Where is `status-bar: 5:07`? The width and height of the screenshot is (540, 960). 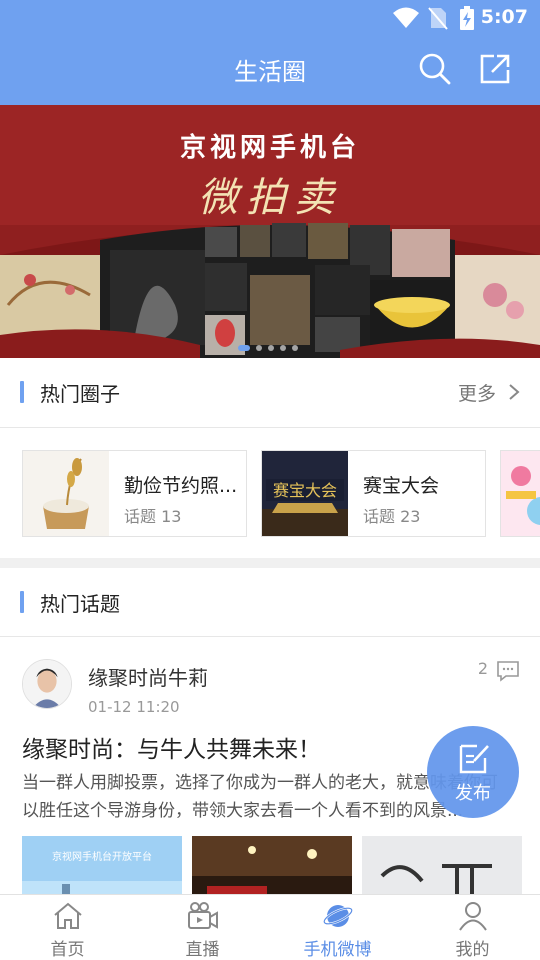 status-bar: 5:07 is located at coordinates (270, 18).